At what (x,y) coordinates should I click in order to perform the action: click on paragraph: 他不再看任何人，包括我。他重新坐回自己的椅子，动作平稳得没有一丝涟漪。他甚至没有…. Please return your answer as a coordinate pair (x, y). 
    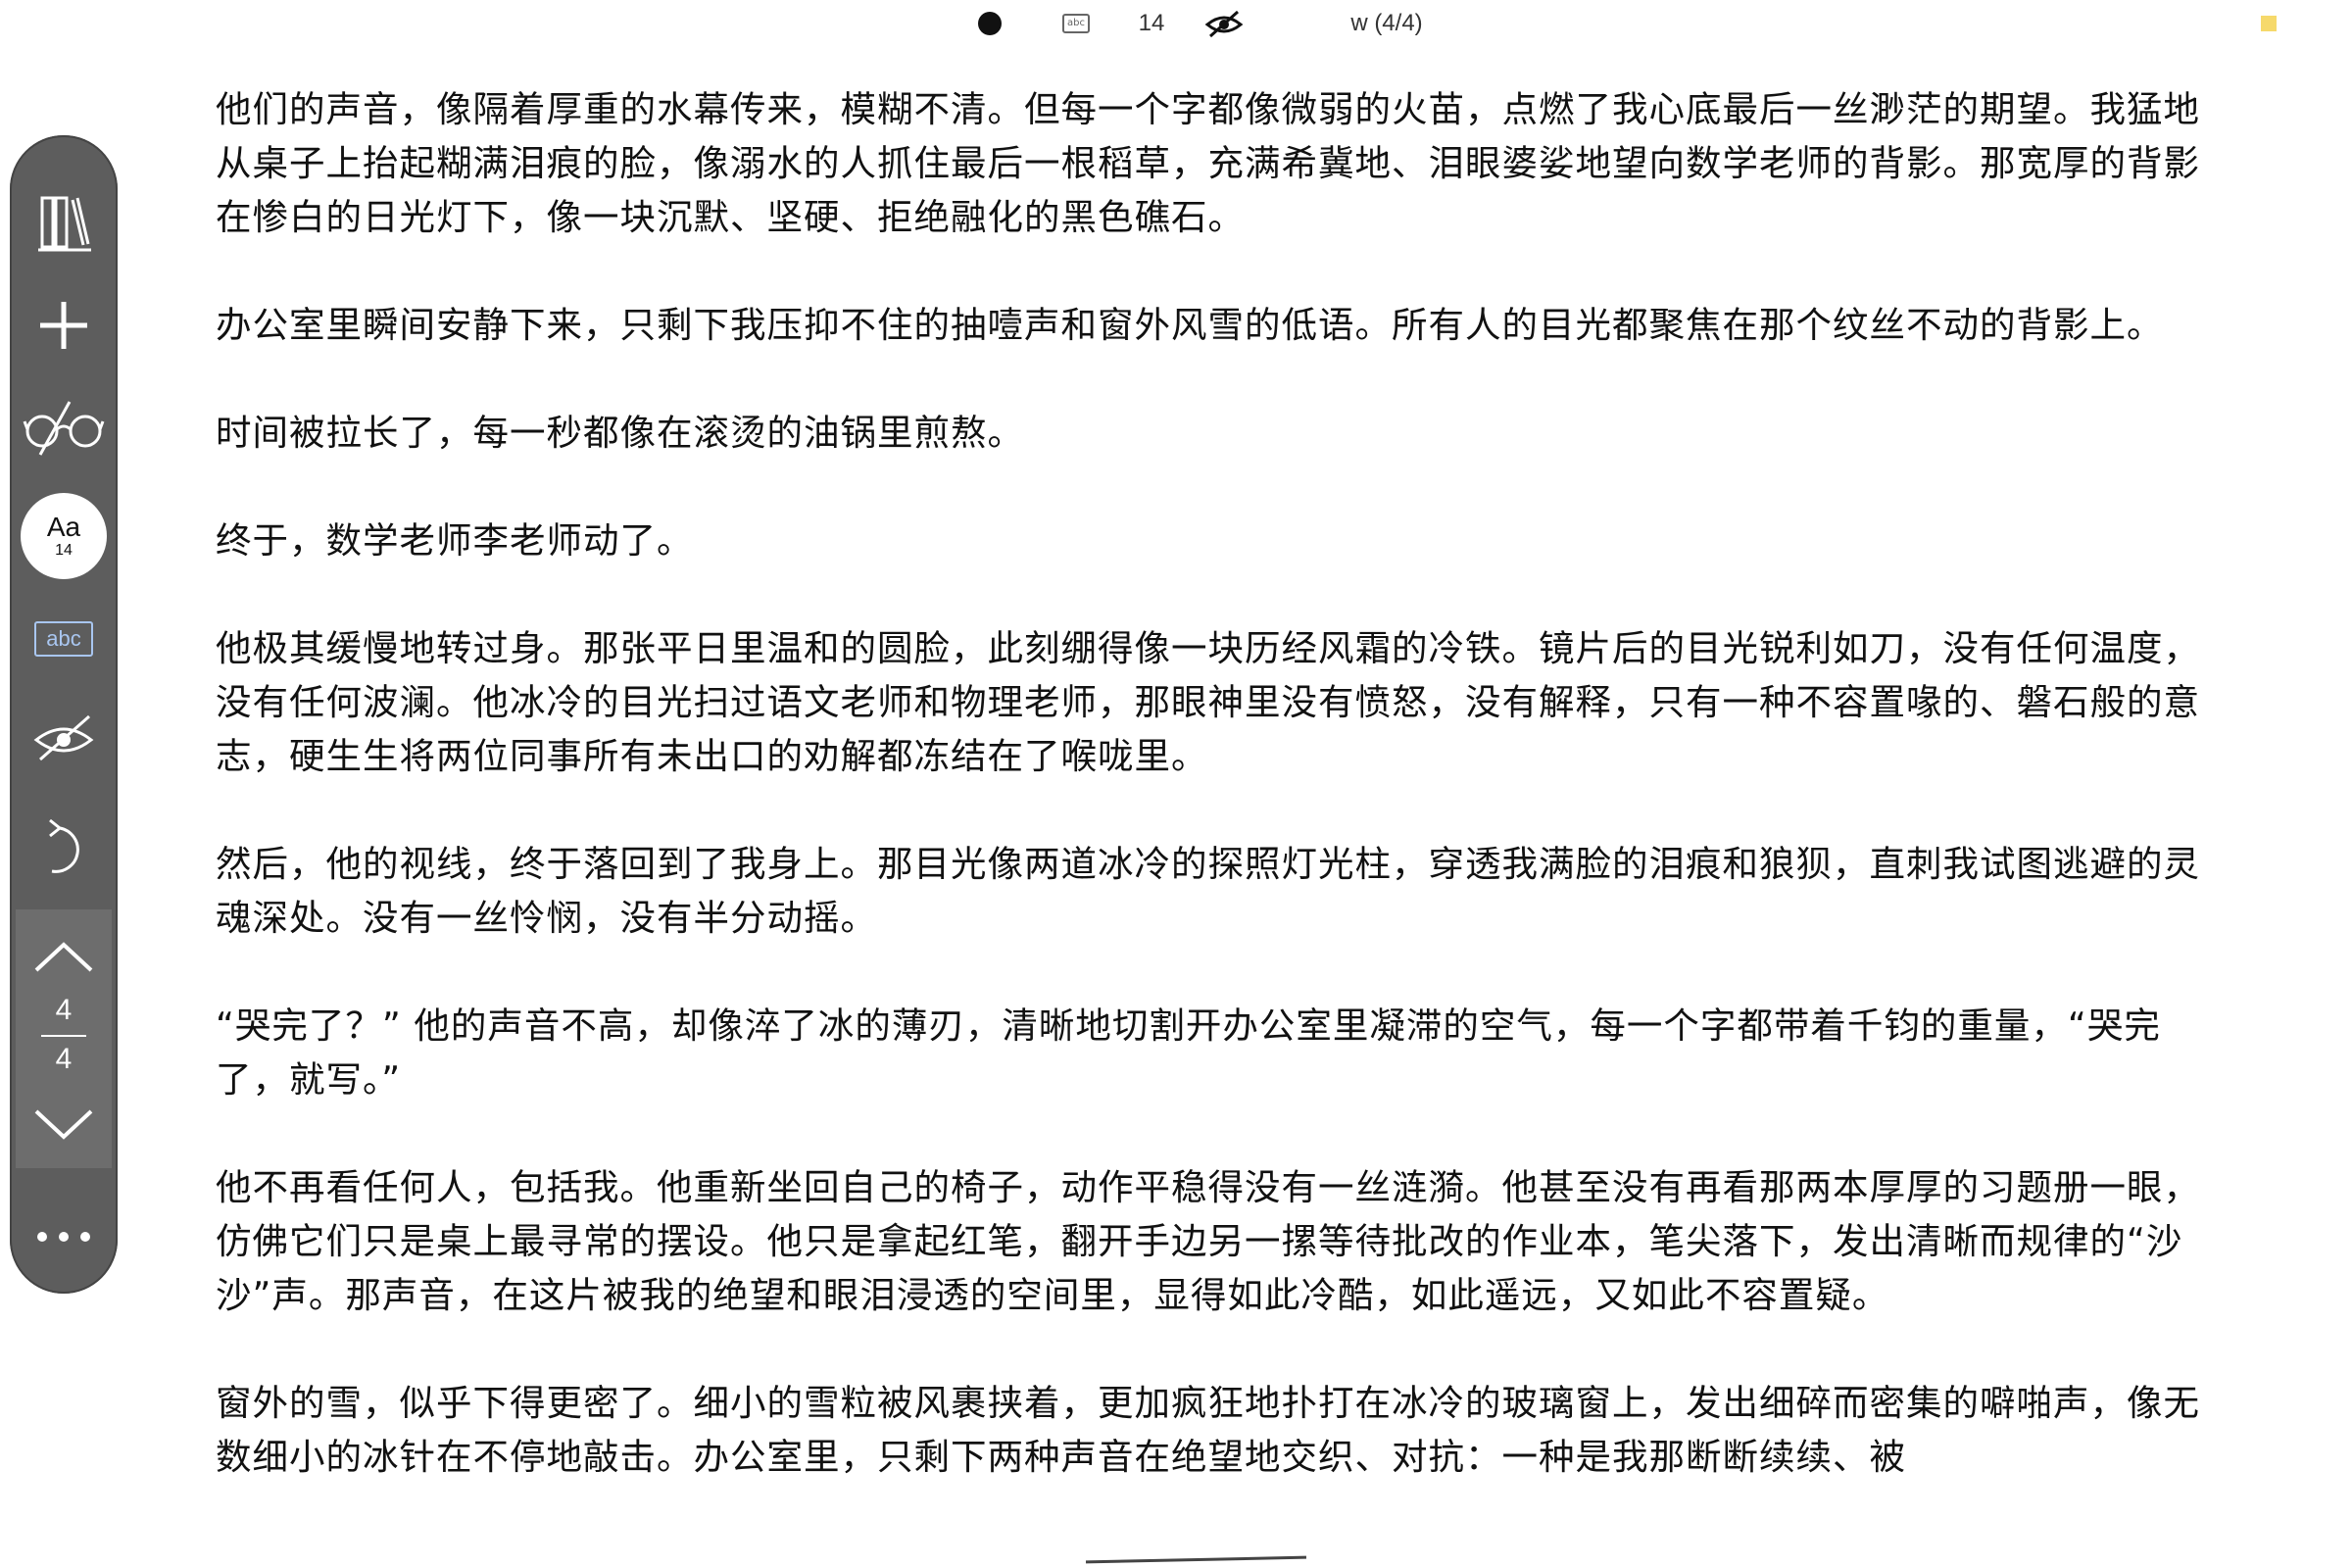
    Looking at the image, I should click on (1208, 1241).